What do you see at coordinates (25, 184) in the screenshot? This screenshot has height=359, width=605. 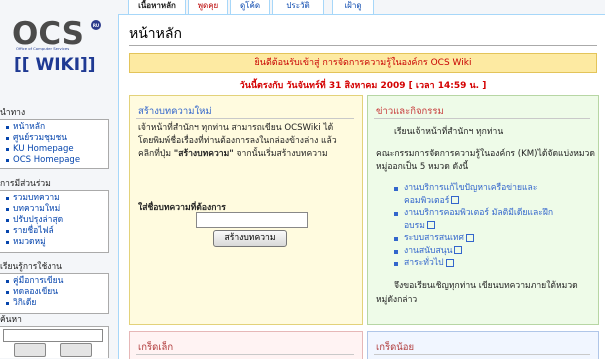 I see `participate-heading: การมีส่วนร่วม` at bounding box center [25, 184].